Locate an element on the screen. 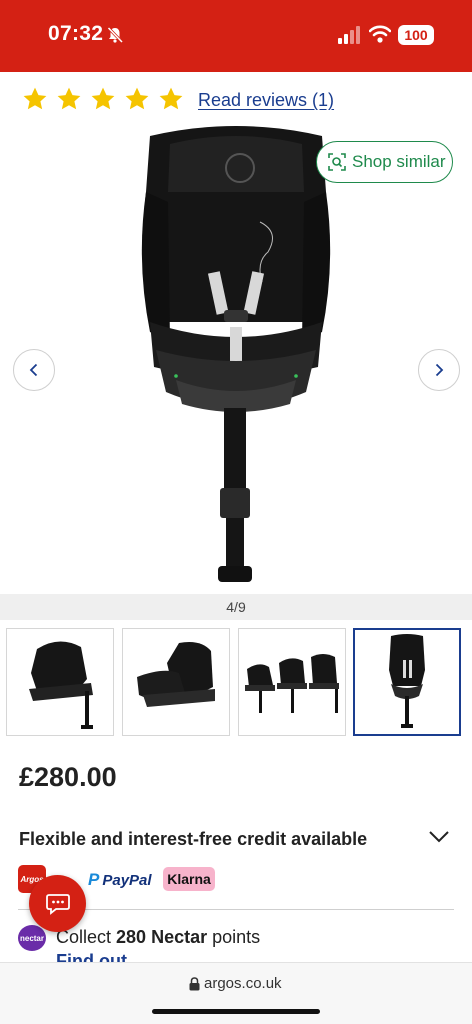 Image resolution: width=472 pixels, height=1024 pixels. read-reviews-link: Read reviews (1) is located at coordinates (266, 100).